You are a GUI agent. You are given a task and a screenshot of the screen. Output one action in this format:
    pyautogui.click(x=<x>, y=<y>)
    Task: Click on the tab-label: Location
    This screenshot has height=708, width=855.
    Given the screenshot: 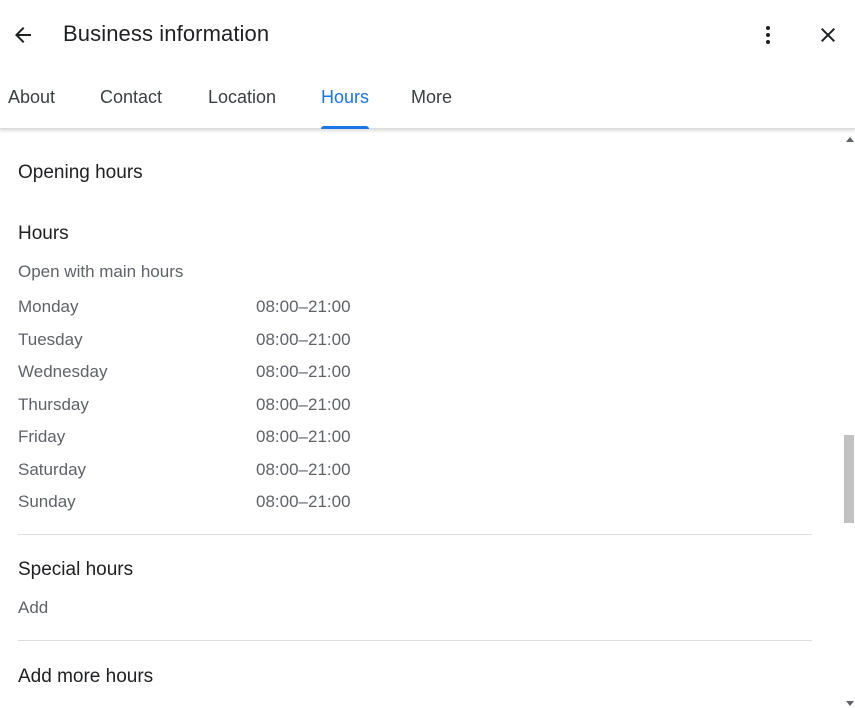 What is the action you would take?
    pyautogui.click(x=242, y=97)
    